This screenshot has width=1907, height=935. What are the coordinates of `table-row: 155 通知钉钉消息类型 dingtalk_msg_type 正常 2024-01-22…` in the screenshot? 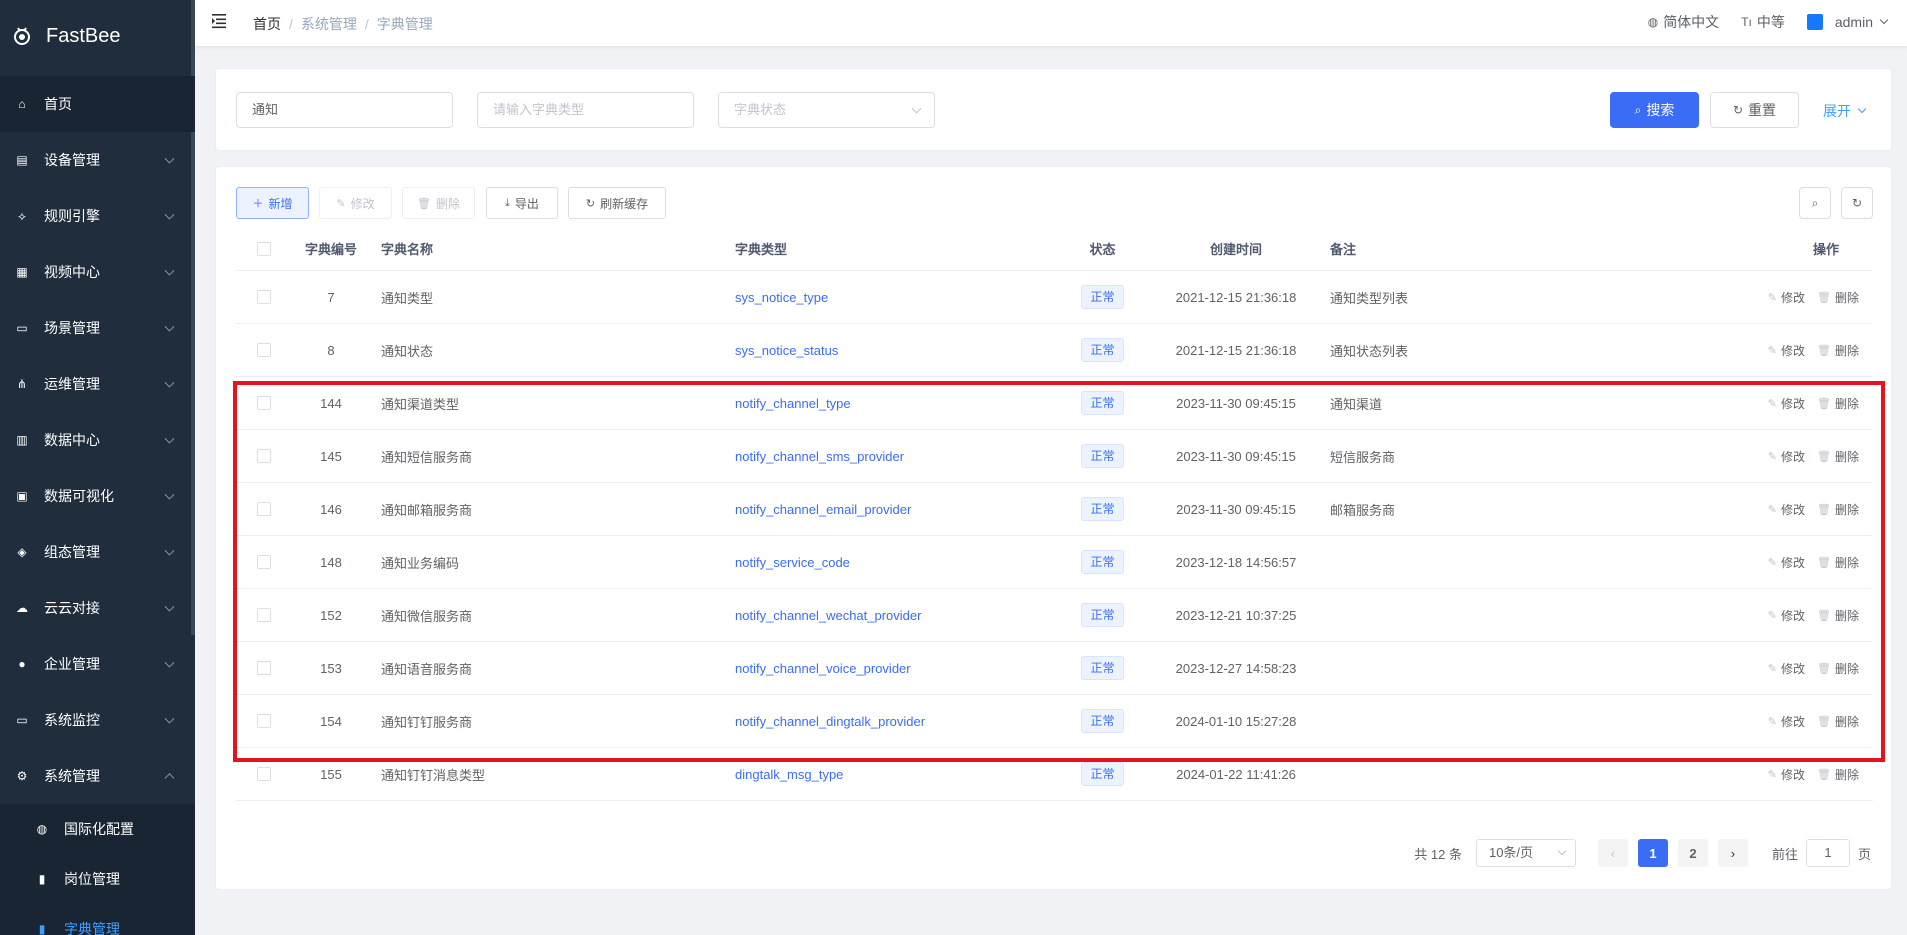 It's located at (1054, 774).